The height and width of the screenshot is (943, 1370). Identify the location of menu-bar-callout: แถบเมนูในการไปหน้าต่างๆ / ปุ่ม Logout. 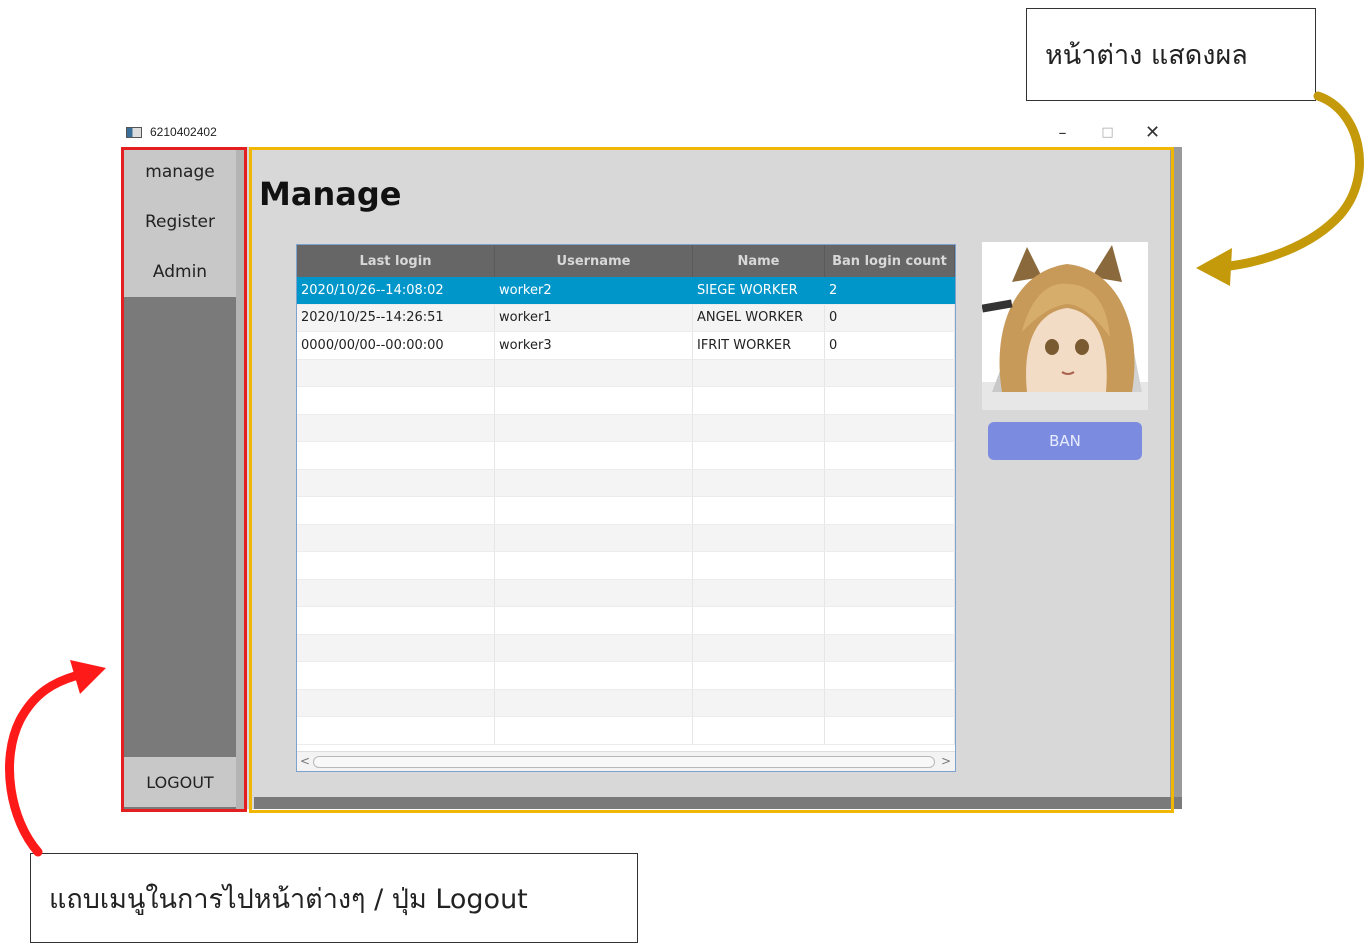
(334, 898).